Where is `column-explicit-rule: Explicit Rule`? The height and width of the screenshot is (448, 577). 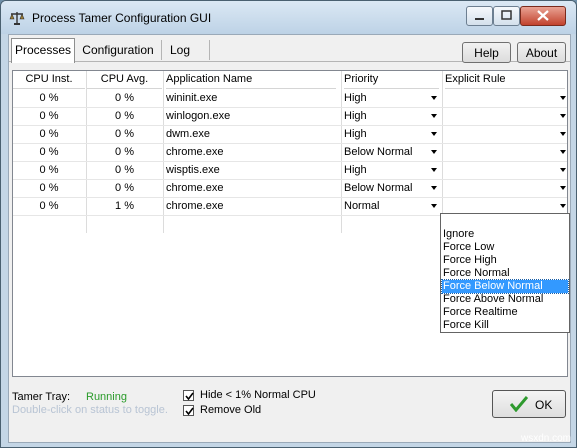
column-explicit-rule: Explicit Rule is located at coordinates (505, 80).